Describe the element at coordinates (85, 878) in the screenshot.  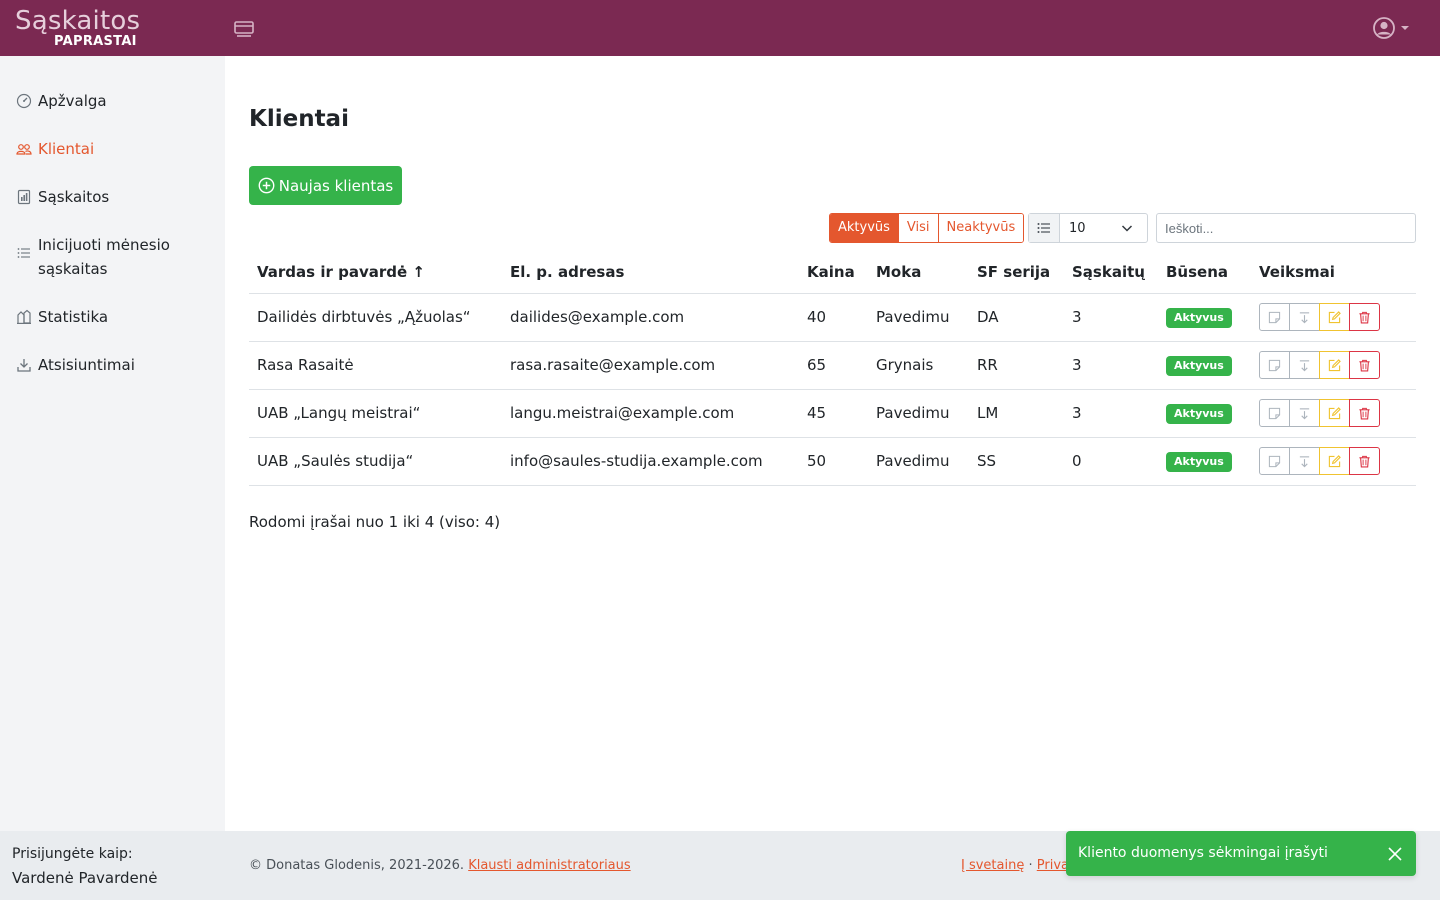
I see `user-name: Vardenė Pavardenė` at that location.